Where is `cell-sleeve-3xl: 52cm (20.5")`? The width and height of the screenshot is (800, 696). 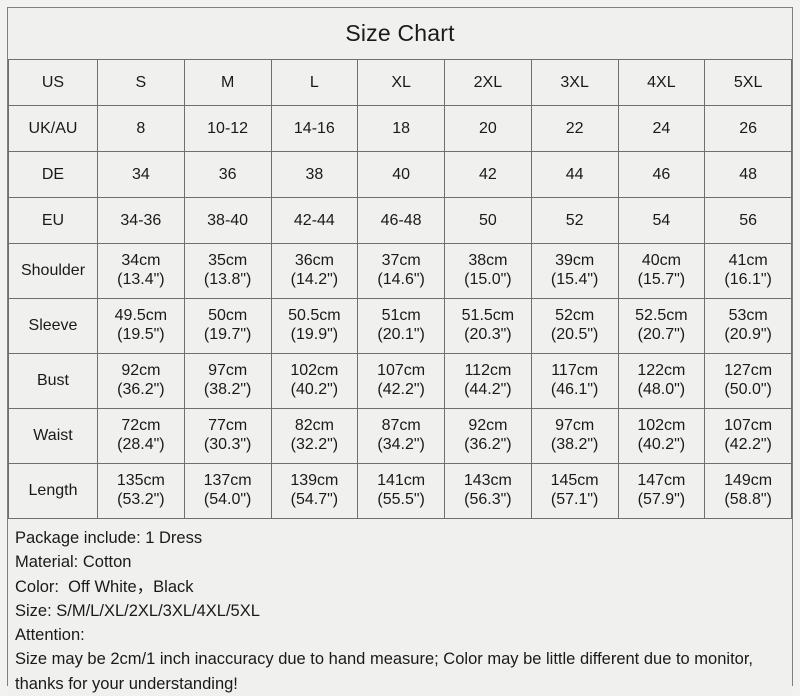
cell-sleeve-3xl: 52cm (20.5") is located at coordinates (574, 326).